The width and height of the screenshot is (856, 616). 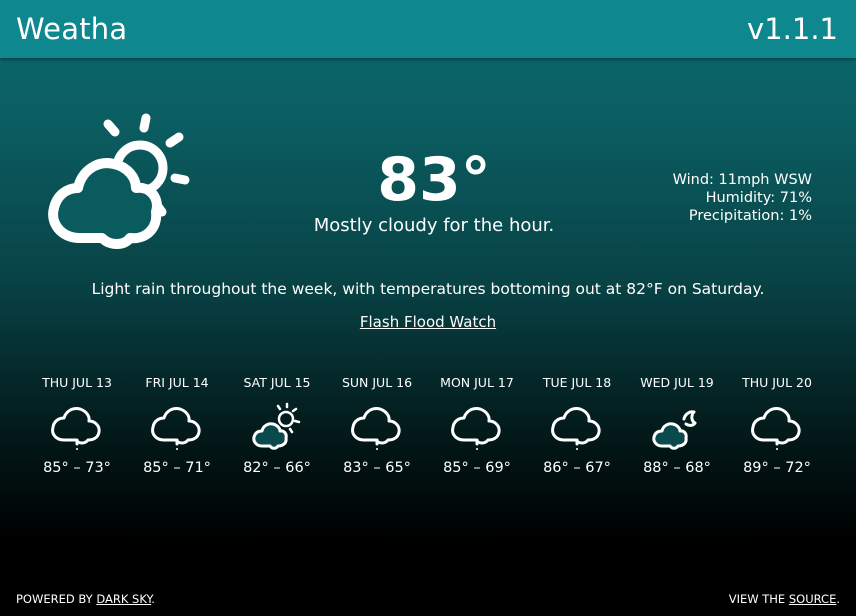 I want to click on forecast-day-label: WED JUL 19, so click(x=677, y=382).